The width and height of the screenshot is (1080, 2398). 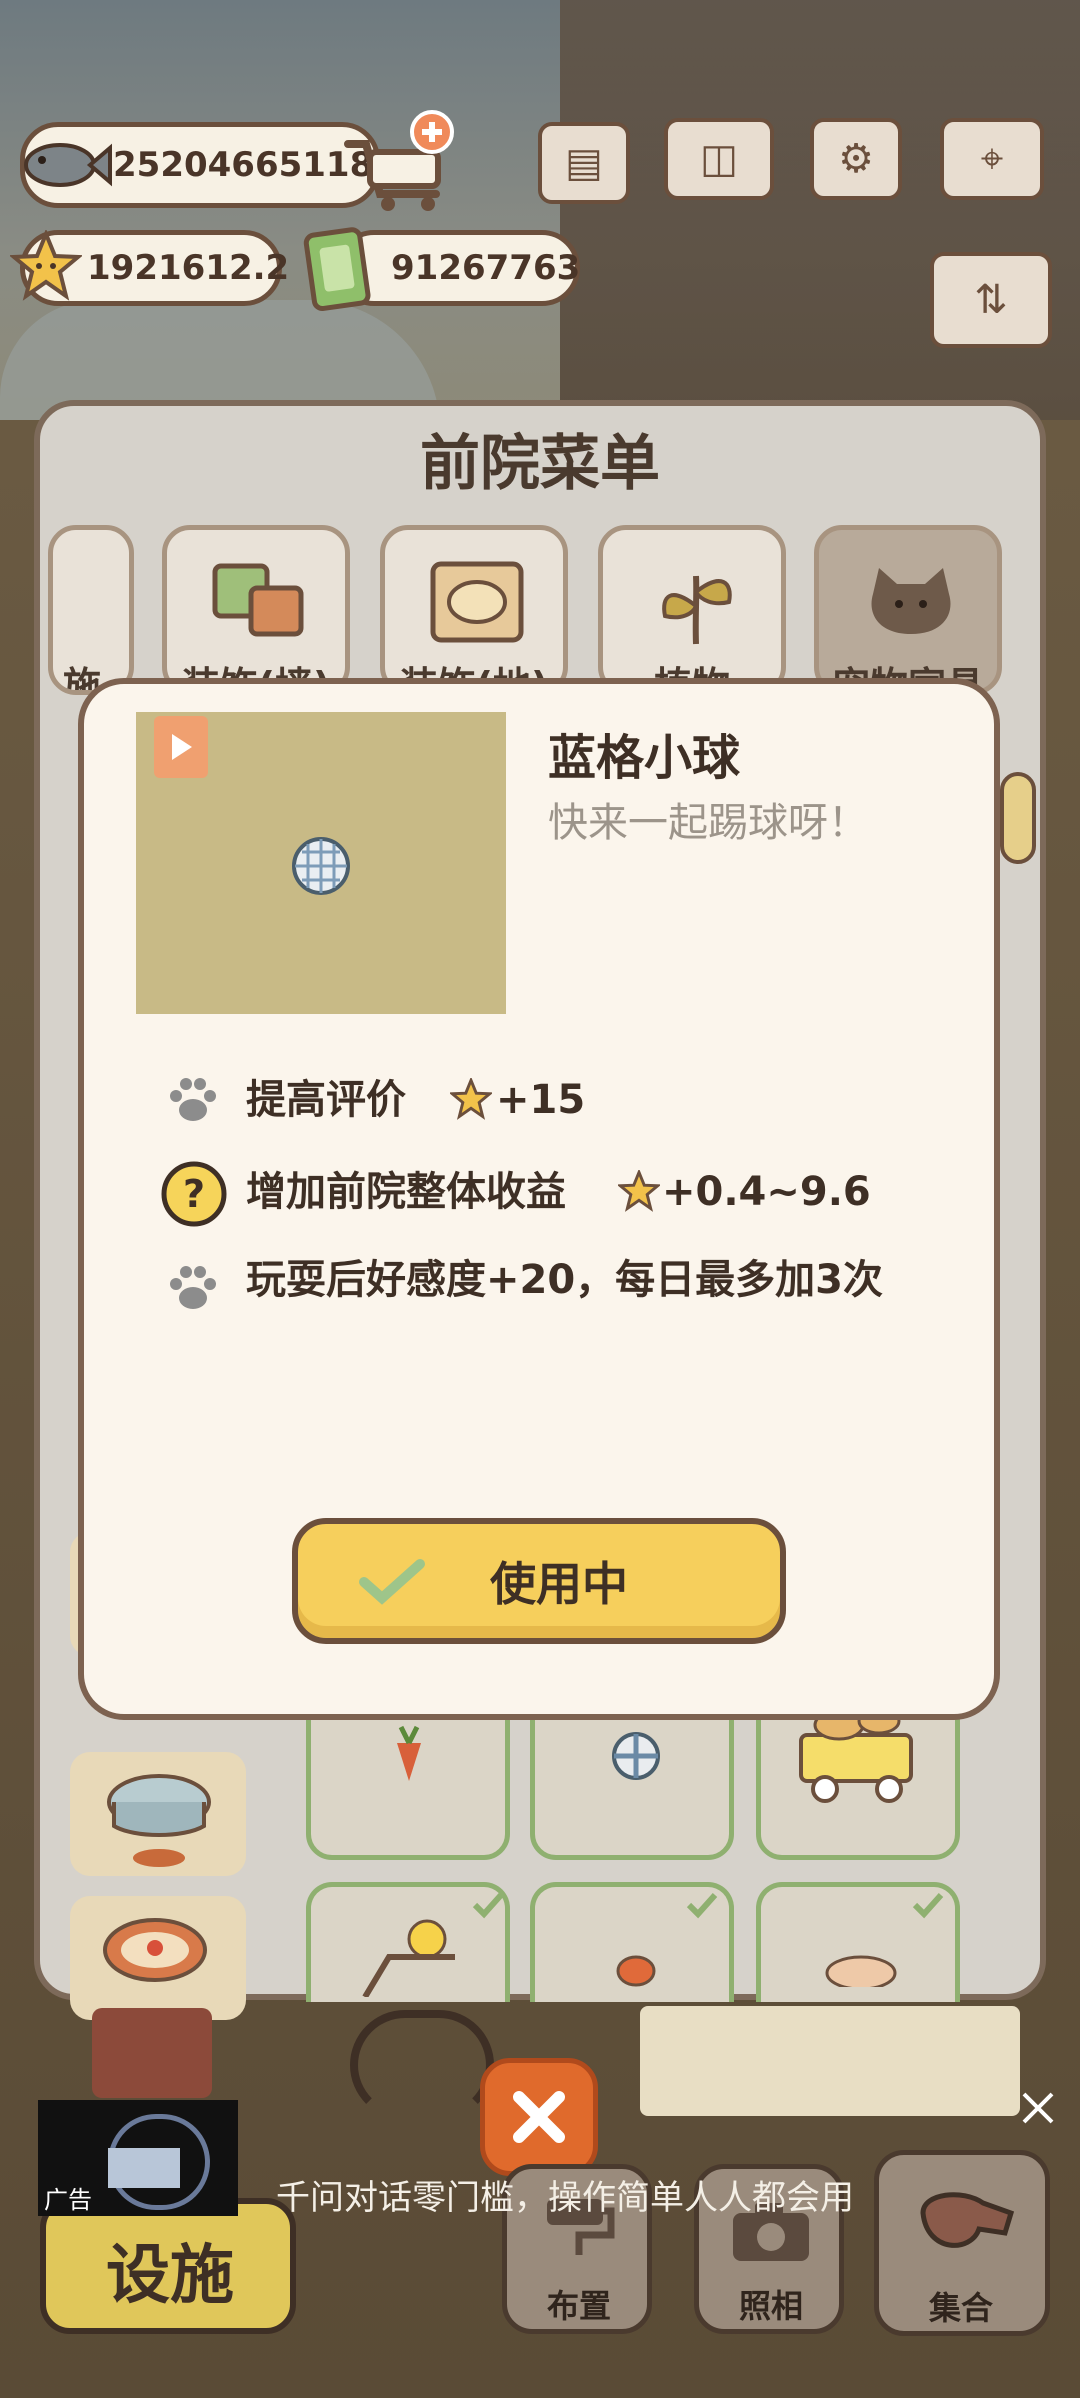 What do you see at coordinates (406, 1192) in the screenshot?
I see `feature-income-label: 增加前院整体收益` at bounding box center [406, 1192].